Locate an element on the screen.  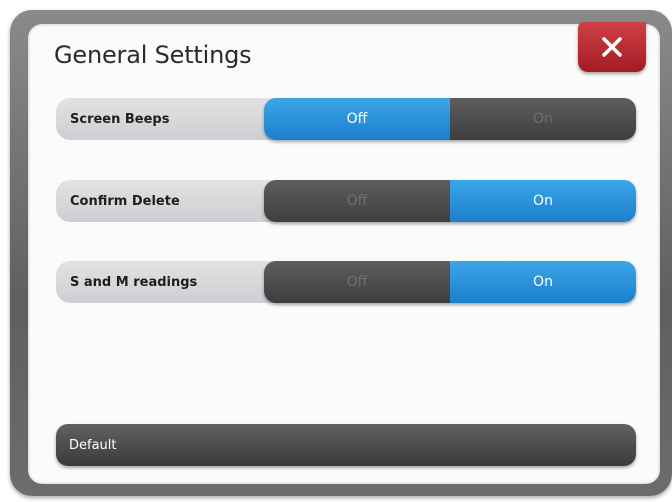
confirm-delete-toggle: Off On is located at coordinates (450, 201).